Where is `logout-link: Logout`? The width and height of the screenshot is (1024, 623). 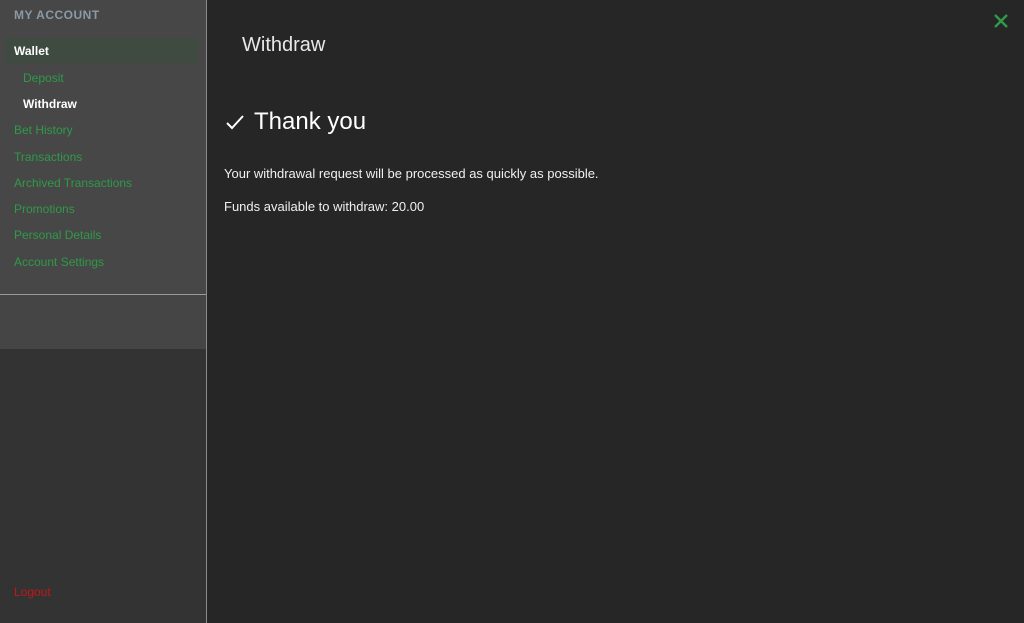 logout-link: Logout is located at coordinates (32, 592).